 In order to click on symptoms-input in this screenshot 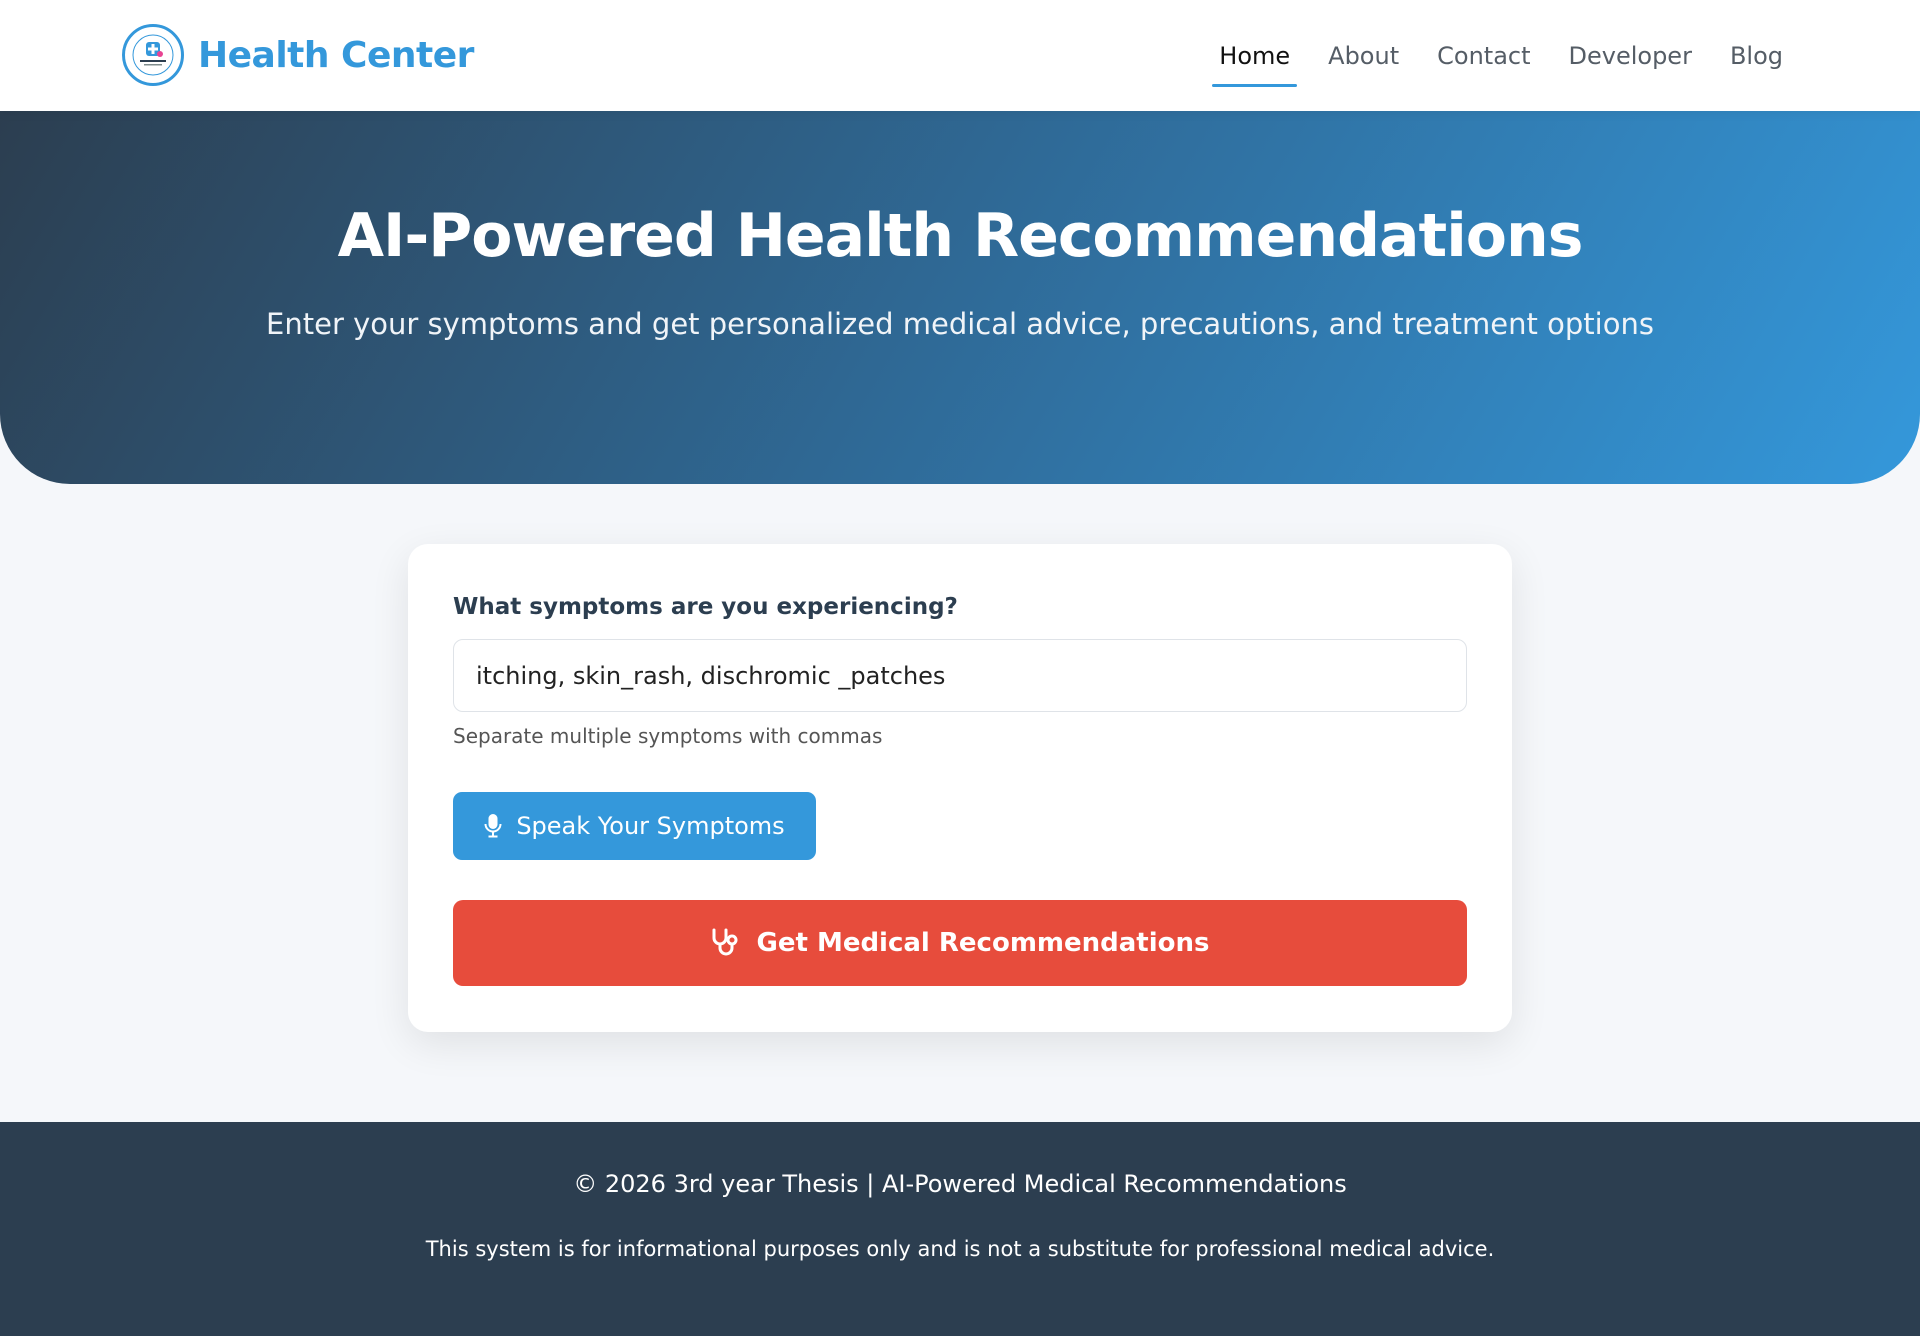, I will do `click(960, 675)`.